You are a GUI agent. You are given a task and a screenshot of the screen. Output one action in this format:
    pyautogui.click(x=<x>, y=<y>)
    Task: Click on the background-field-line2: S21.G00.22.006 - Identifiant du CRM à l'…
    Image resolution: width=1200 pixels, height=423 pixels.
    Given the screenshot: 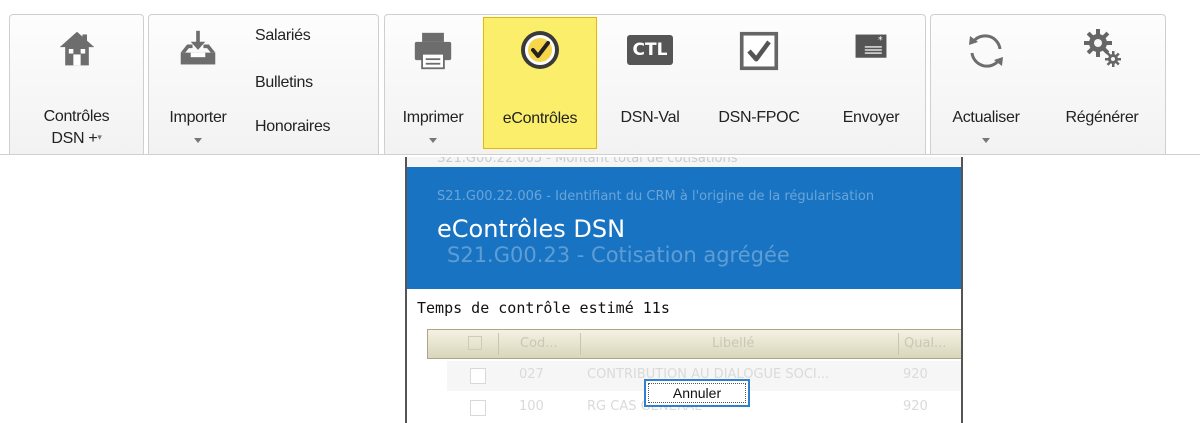 What is the action you would take?
    pyautogui.click(x=656, y=196)
    